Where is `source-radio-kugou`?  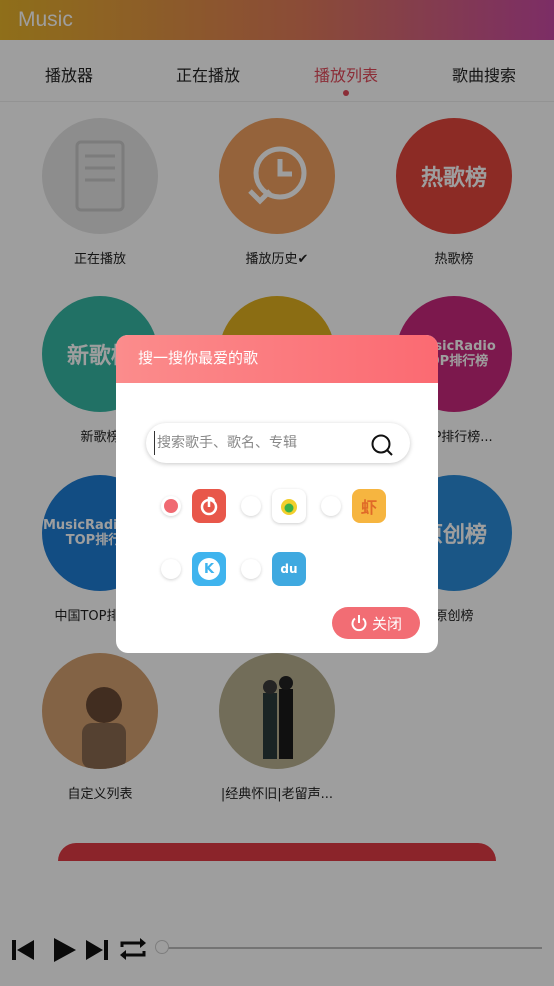
source-radio-kugou is located at coordinates (171, 569).